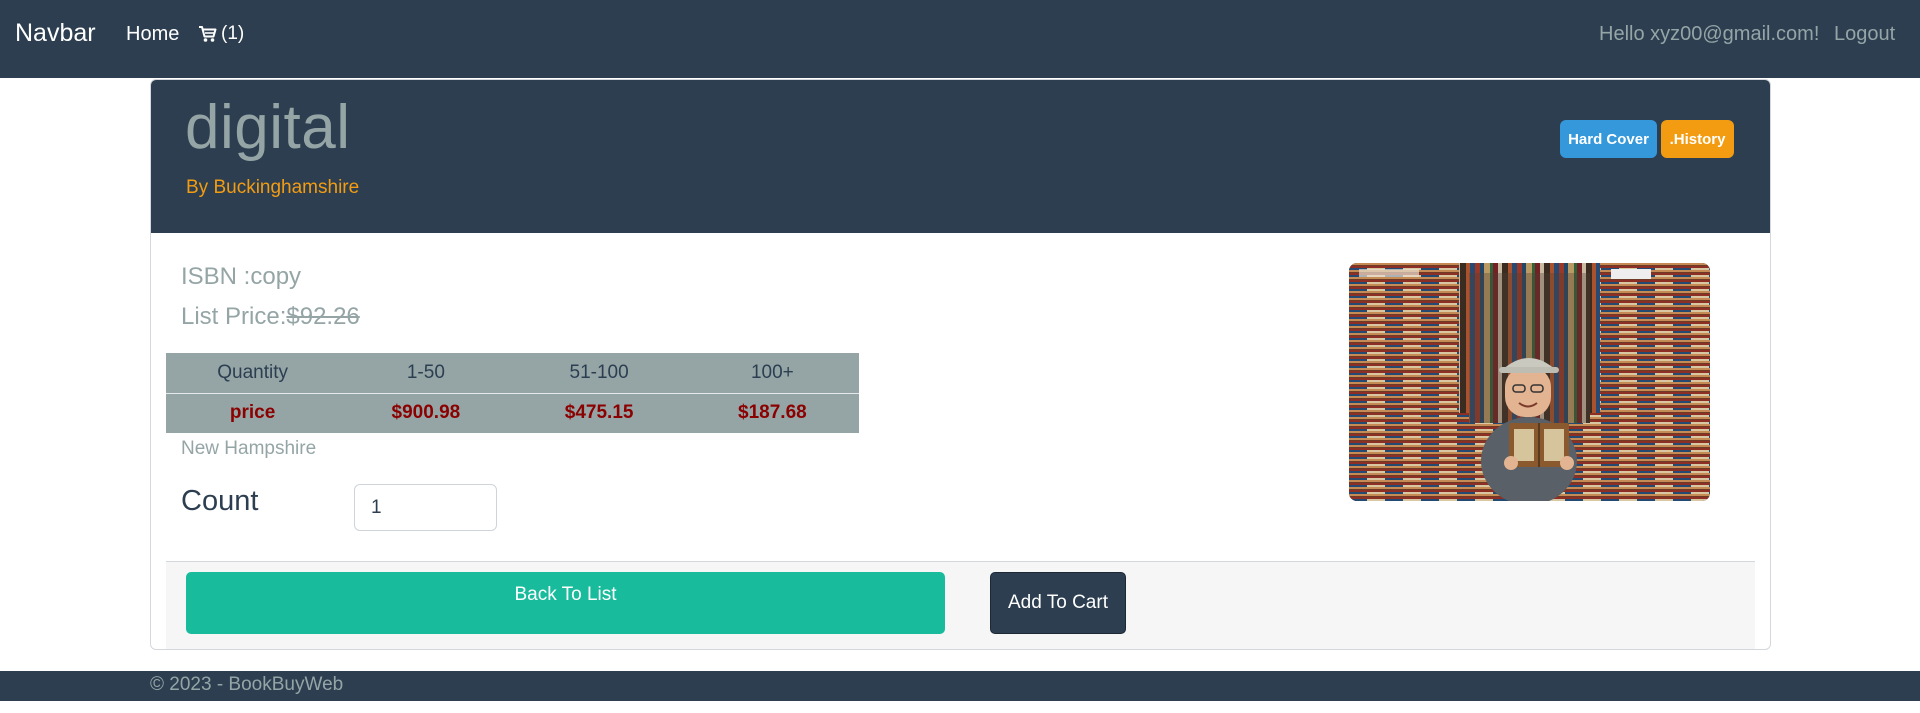 Image resolution: width=1920 pixels, height=713 pixels. I want to click on table-cell: 1-50, so click(426, 373).